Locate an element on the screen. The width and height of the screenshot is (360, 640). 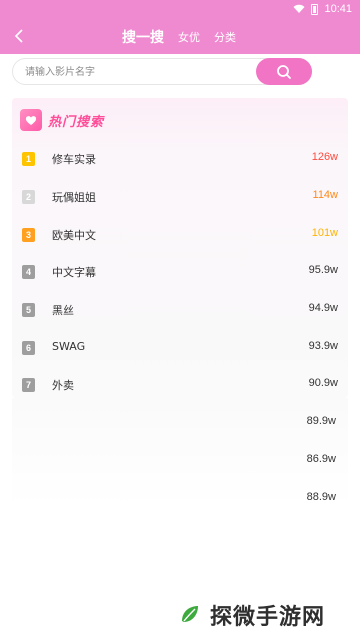
search-count: 93.9w is located at coordinates (323, 346).